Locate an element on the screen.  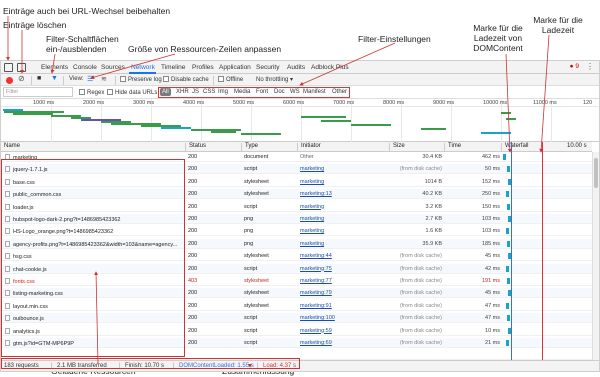
error-count-badge: ● 9 is located at coordinates (574, 66).